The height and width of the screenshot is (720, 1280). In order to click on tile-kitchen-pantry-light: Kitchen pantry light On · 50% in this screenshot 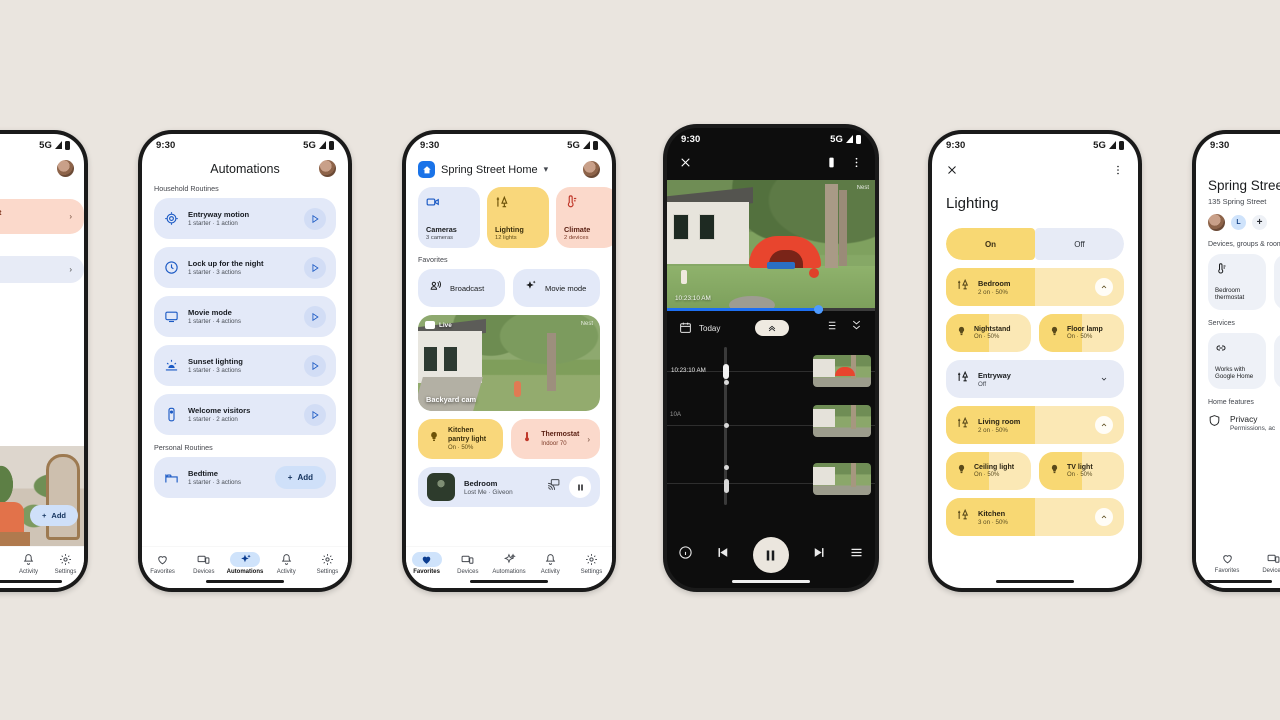, I will do `click(461, 439)`.